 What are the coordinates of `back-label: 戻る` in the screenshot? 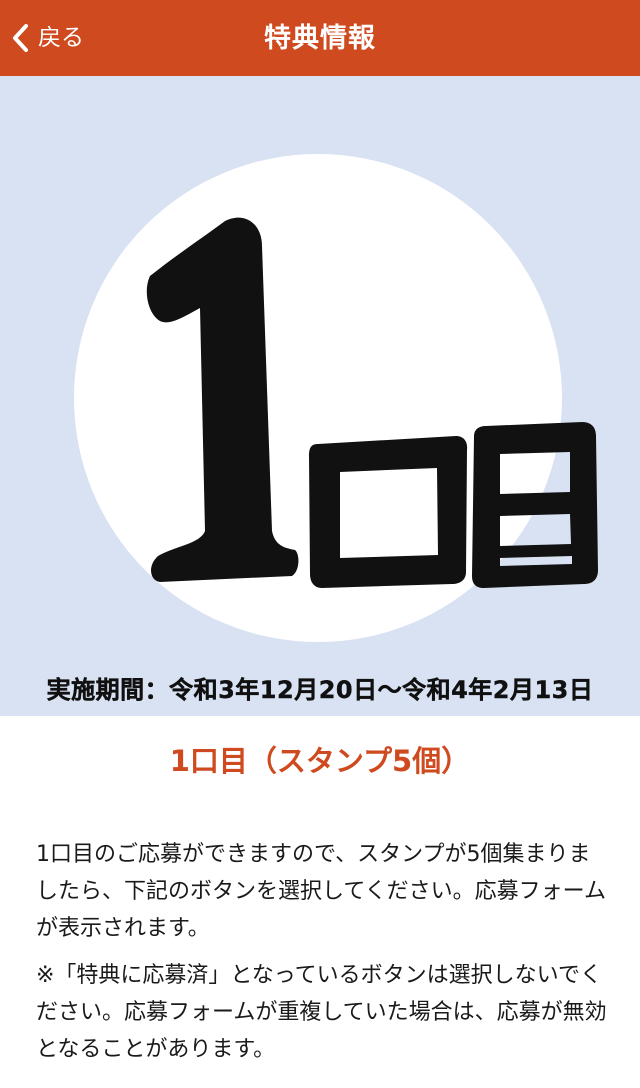 It's located at (61, 37).